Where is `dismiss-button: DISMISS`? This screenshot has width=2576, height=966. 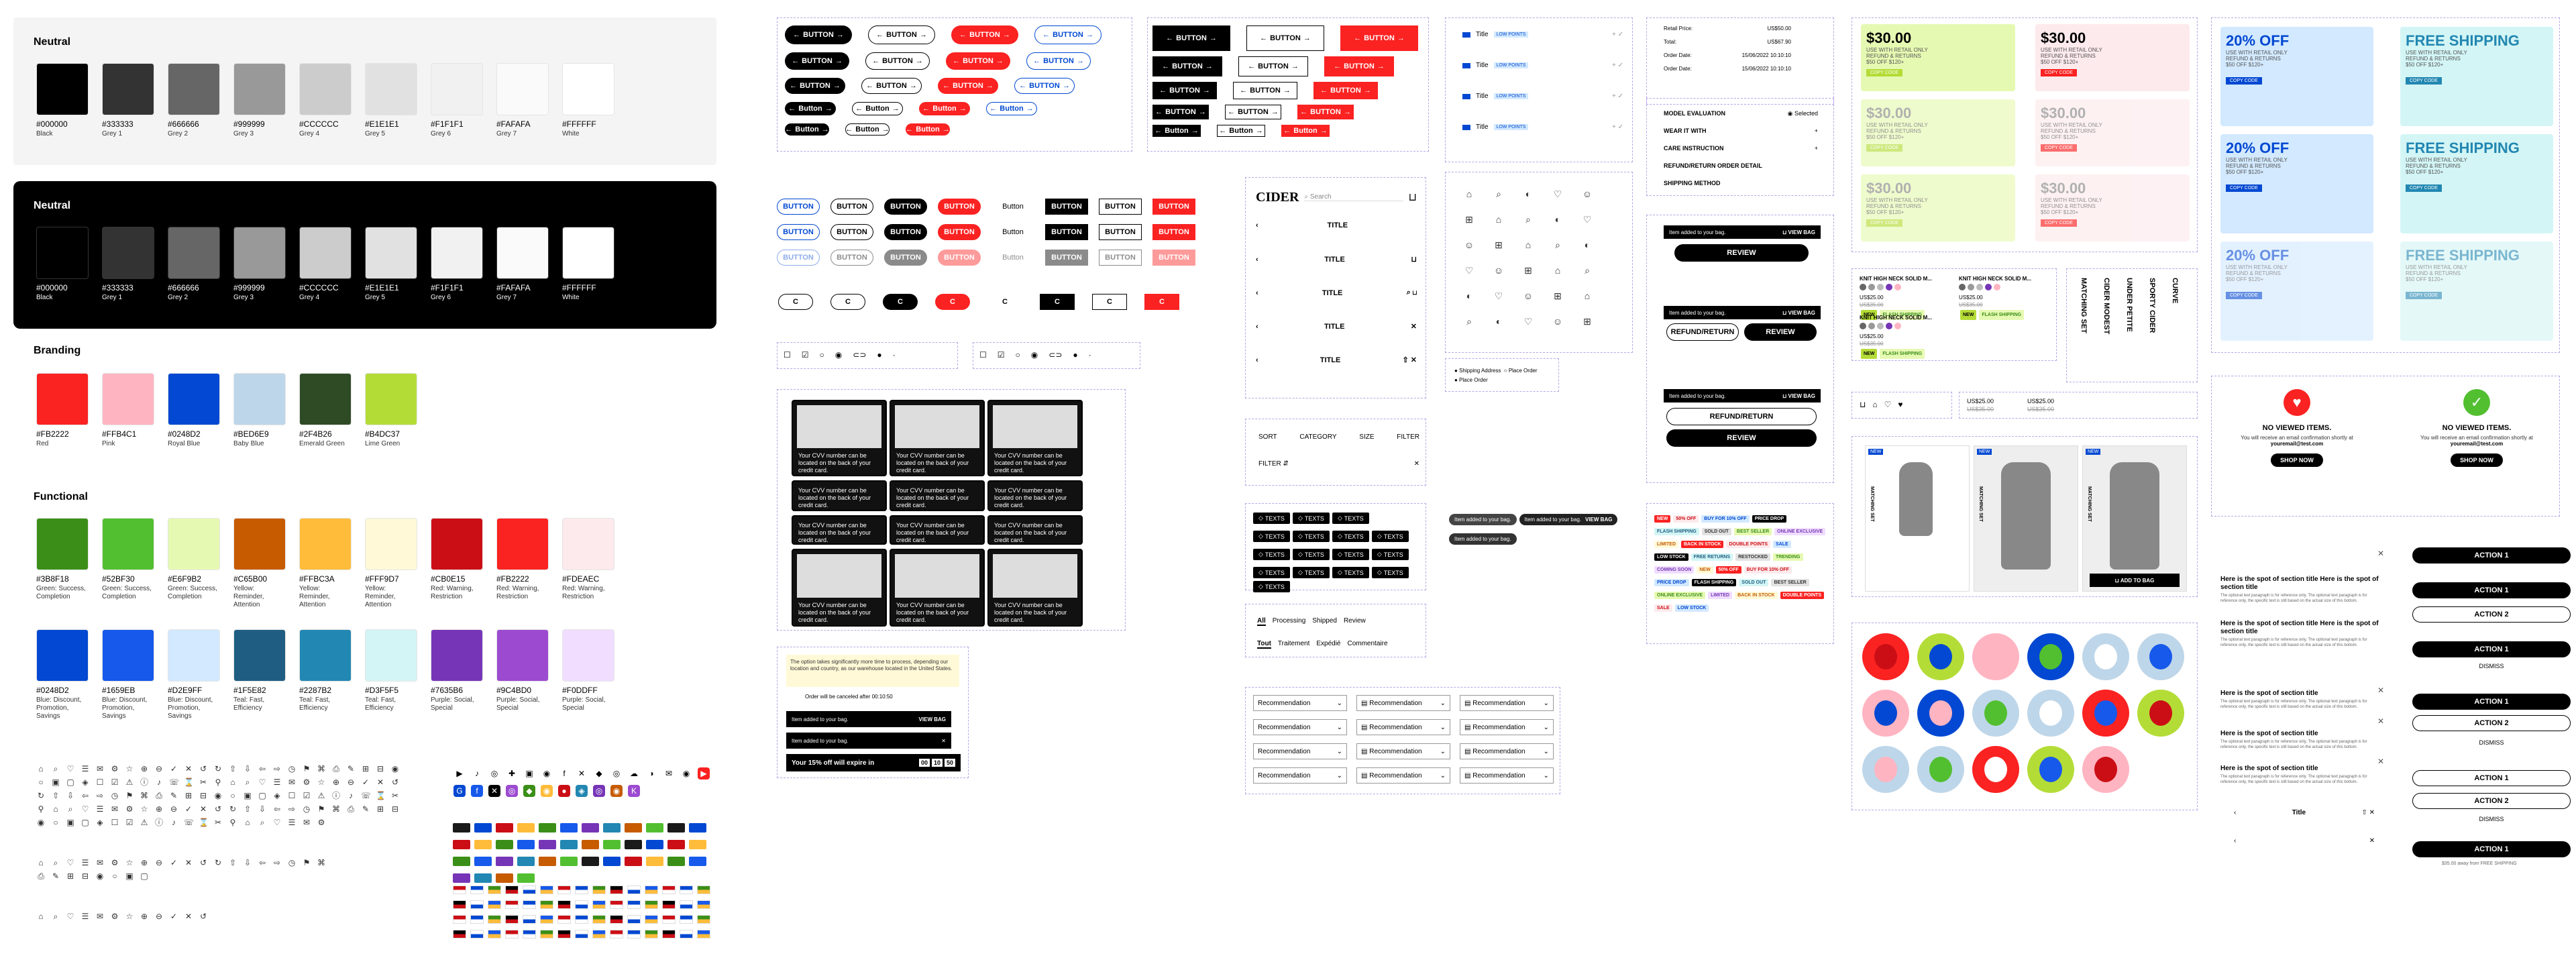 dismiss-button: DISMISS is located at coordinates (2491, 666).